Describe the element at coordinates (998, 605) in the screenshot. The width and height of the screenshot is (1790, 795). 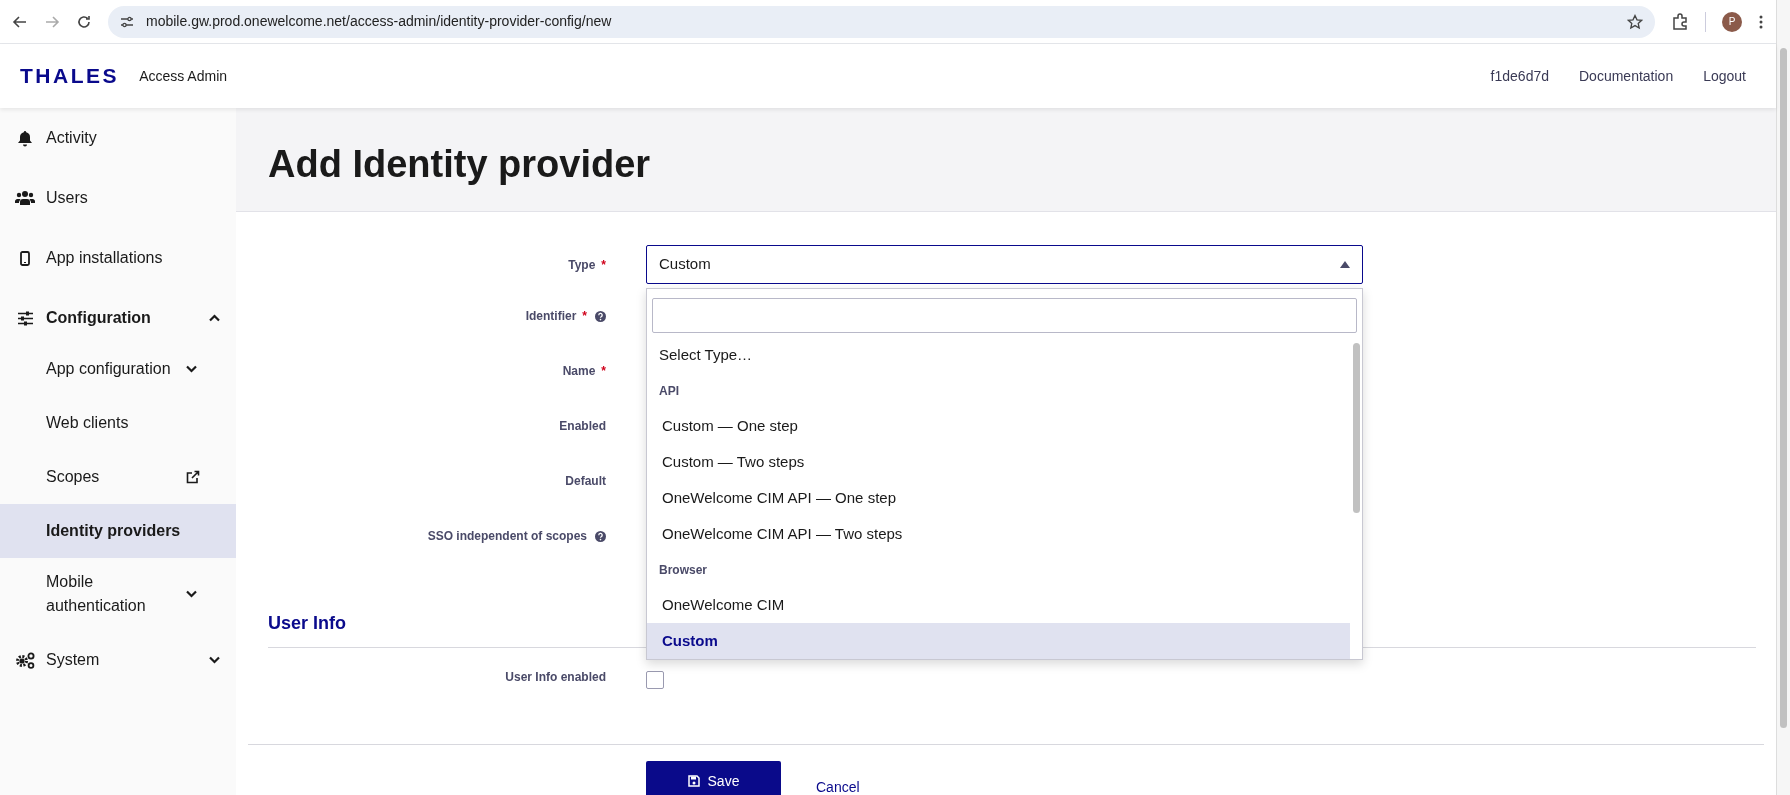
I see `dropdown-option: OneWelcome CIM` at that location.